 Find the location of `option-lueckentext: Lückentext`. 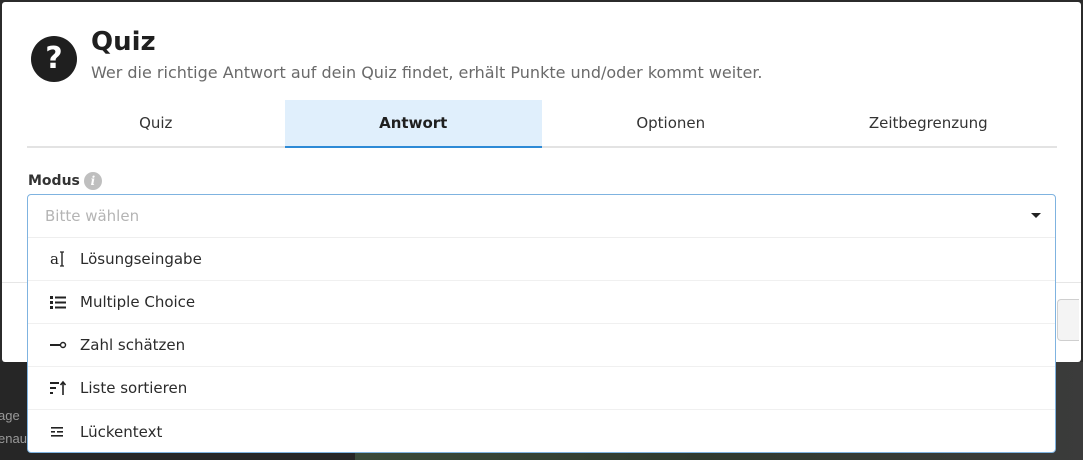

option-lueckentext: Lückentext is located at coordinates (541, 431).